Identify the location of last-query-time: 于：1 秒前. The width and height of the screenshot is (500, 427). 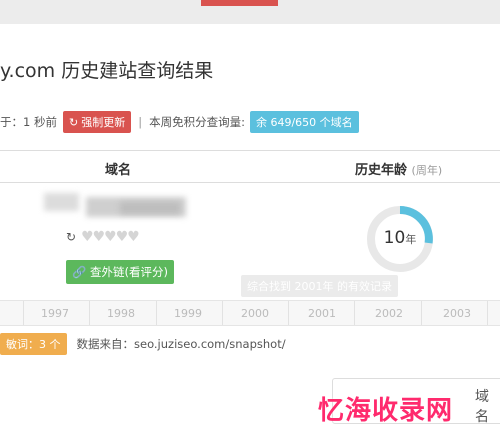
(28, 122).